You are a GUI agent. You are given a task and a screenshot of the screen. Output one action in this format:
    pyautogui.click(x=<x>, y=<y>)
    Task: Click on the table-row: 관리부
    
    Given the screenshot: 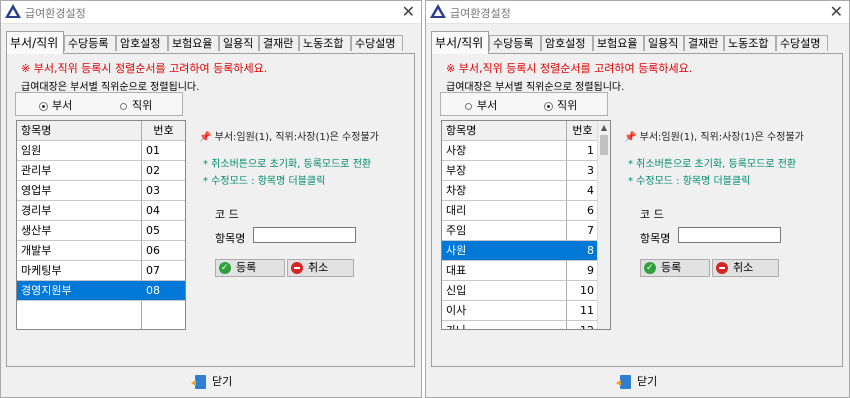 What is the action you would take?
    pyautogui.click(x=79, y=171)
    